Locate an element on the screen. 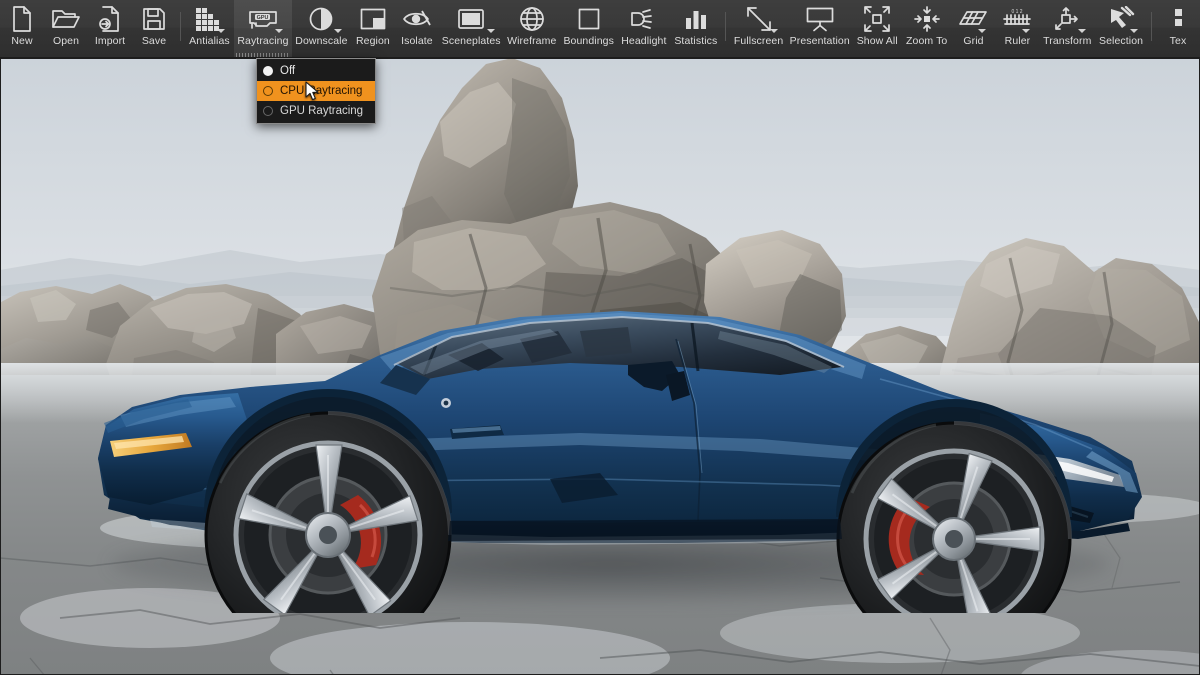 This screenshot has width=1200, height=675. toolbar-button-statistics: Statistics is located at coordinates (695, 28).